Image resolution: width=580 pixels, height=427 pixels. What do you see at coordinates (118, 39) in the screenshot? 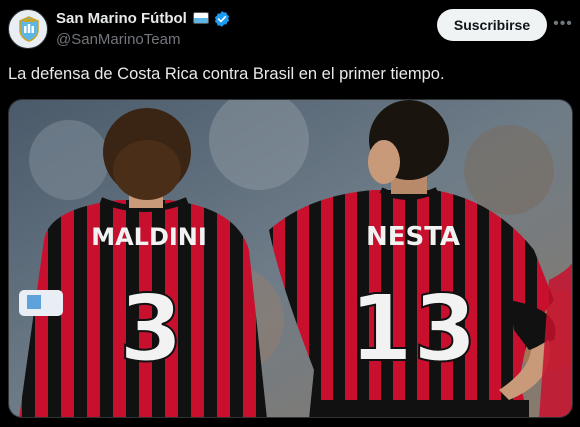
I see `author-handle: @SanMarinoTeam` at bounding box center [118, 39].